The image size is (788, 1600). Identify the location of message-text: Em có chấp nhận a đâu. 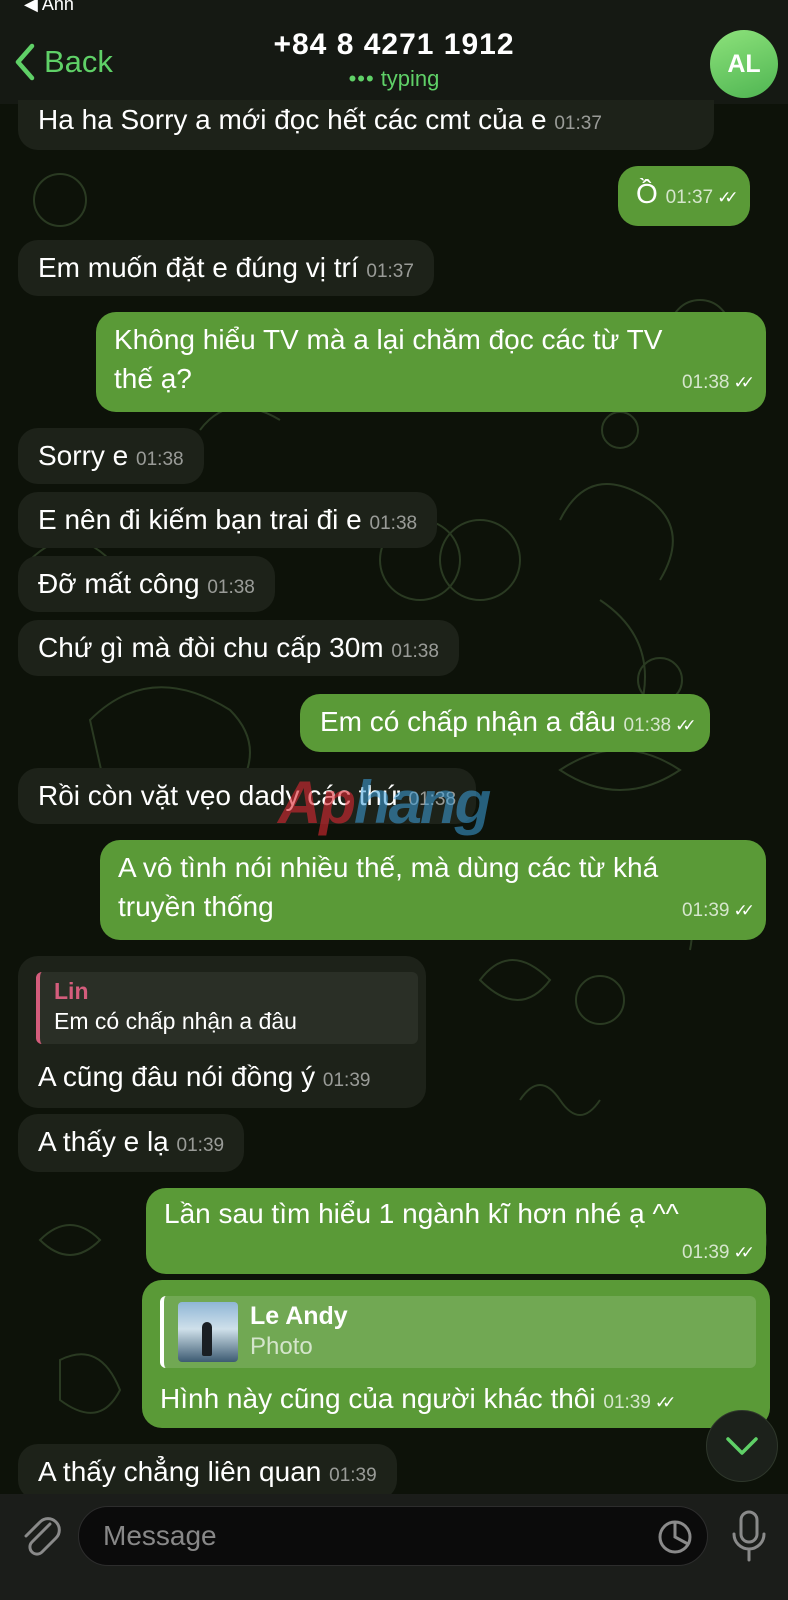
(468, 721).